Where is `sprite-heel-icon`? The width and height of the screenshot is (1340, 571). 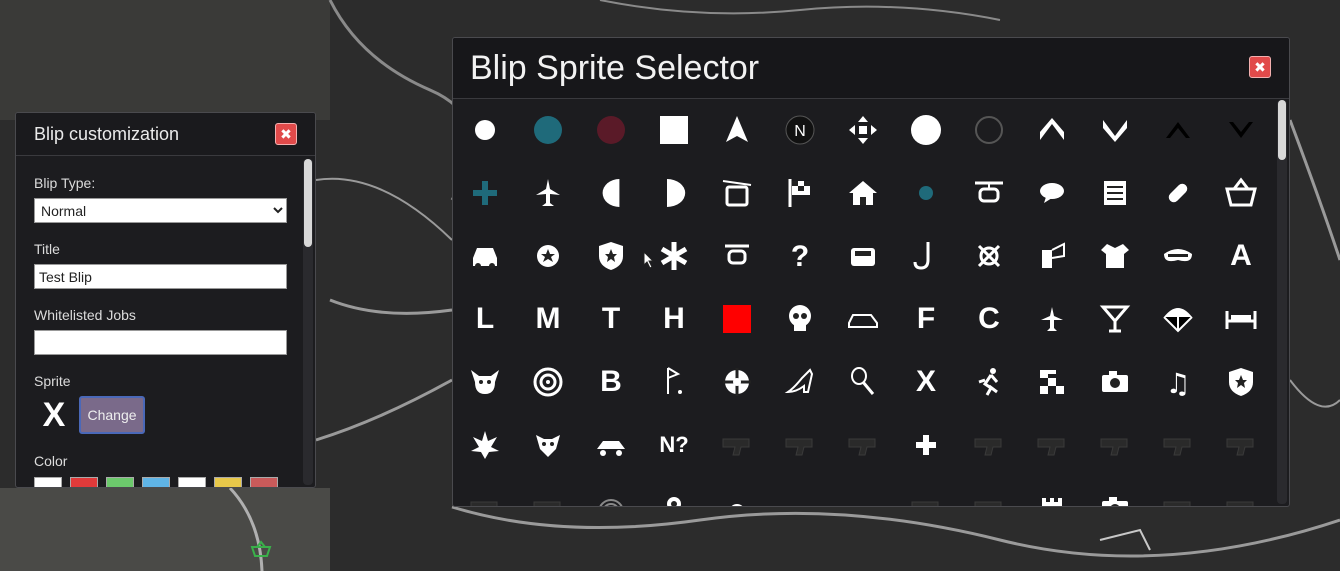 sprite-heel-icon is located at coordinates (800, 382).